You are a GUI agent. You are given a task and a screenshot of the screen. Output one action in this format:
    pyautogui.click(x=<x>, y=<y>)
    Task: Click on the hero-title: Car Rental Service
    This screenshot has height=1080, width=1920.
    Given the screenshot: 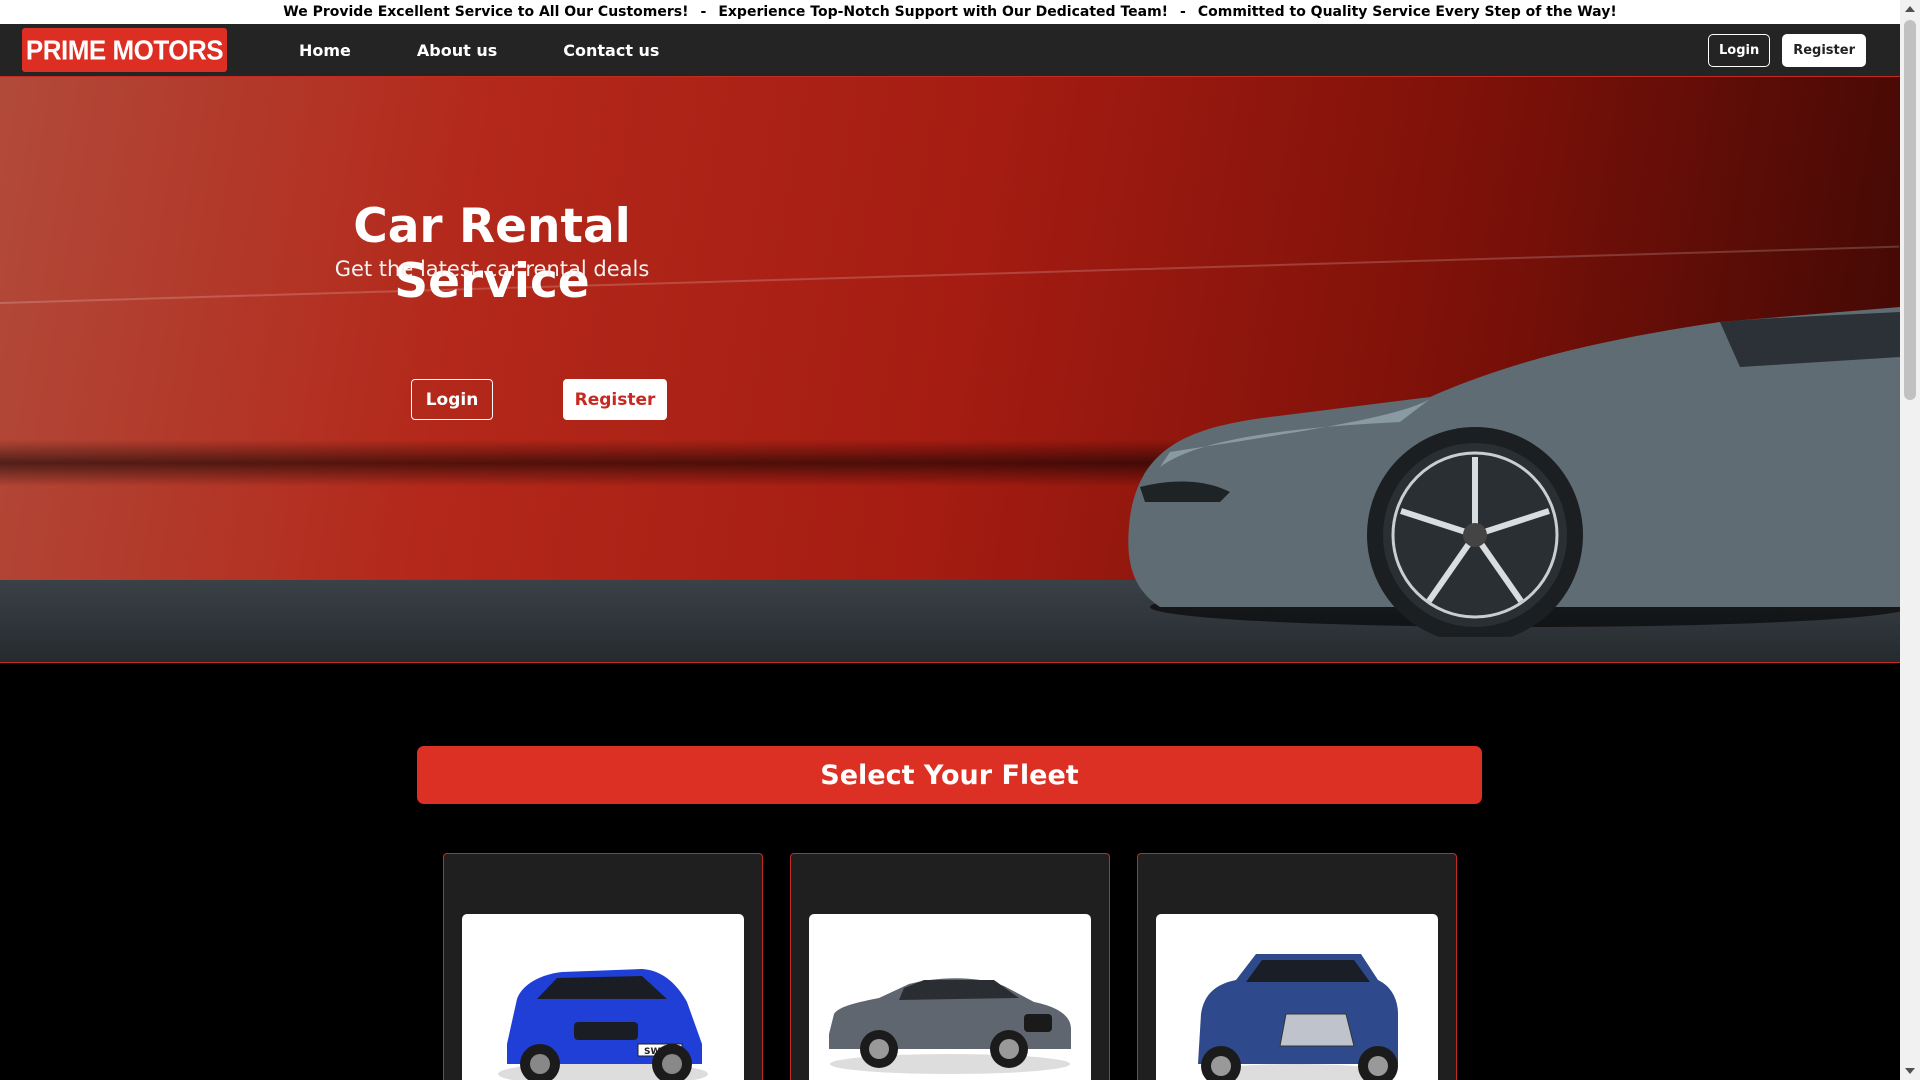 What is the action you would take?
    pyautogui.click(x=492, y=254)
    